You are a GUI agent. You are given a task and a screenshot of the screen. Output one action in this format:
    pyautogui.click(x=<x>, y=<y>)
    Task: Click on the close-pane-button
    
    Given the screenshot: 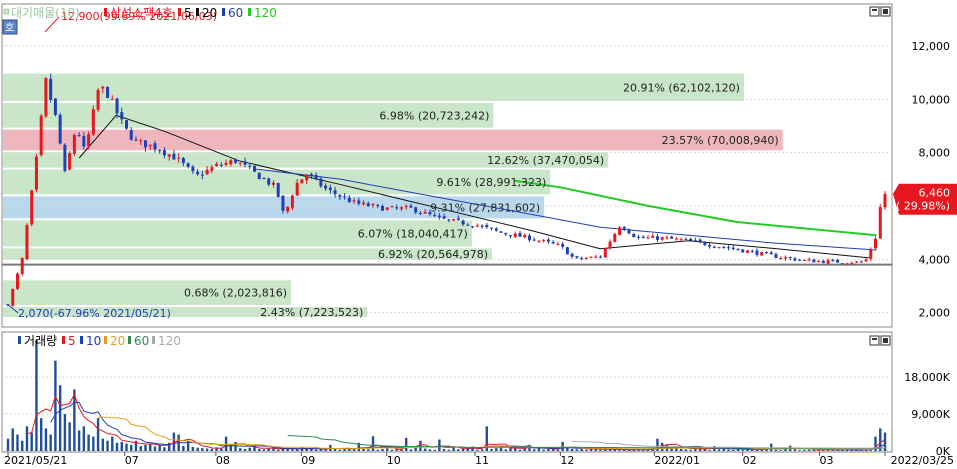 What is the action you would take?
    pyautogui.click(x=885, y=11)
    